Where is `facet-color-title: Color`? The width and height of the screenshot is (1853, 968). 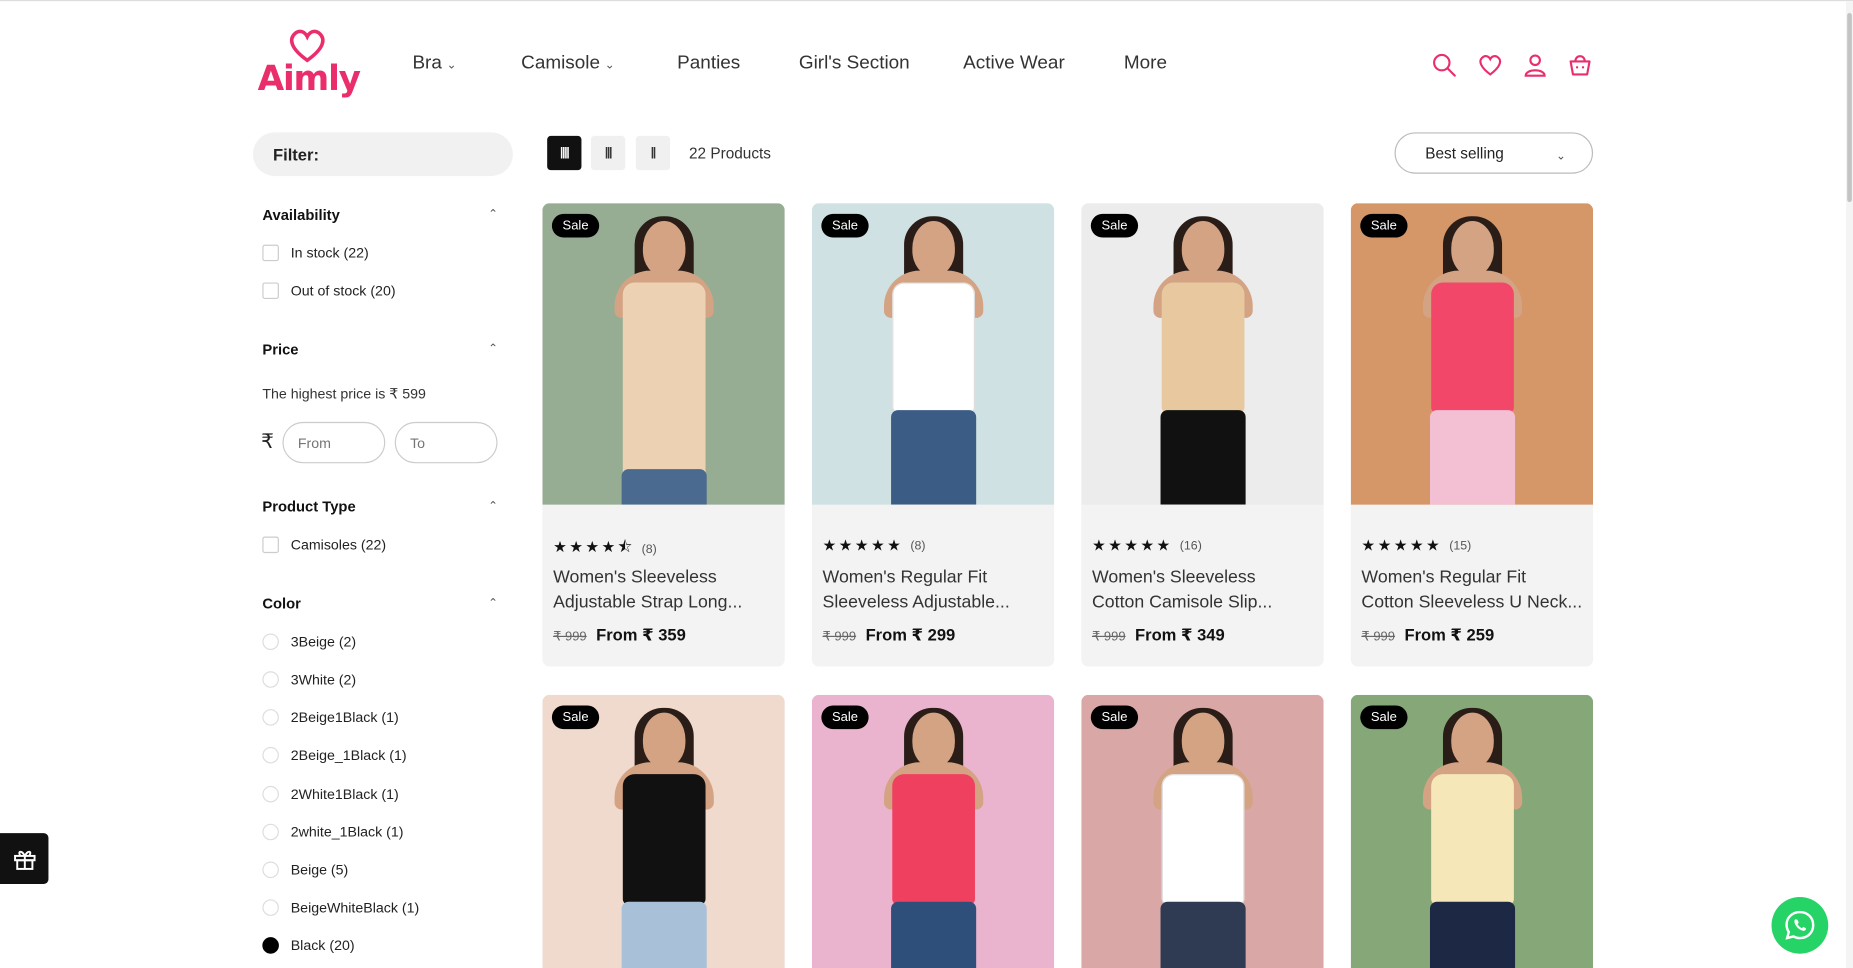
facet-color-title: Color is located at coordinates (281, 604).